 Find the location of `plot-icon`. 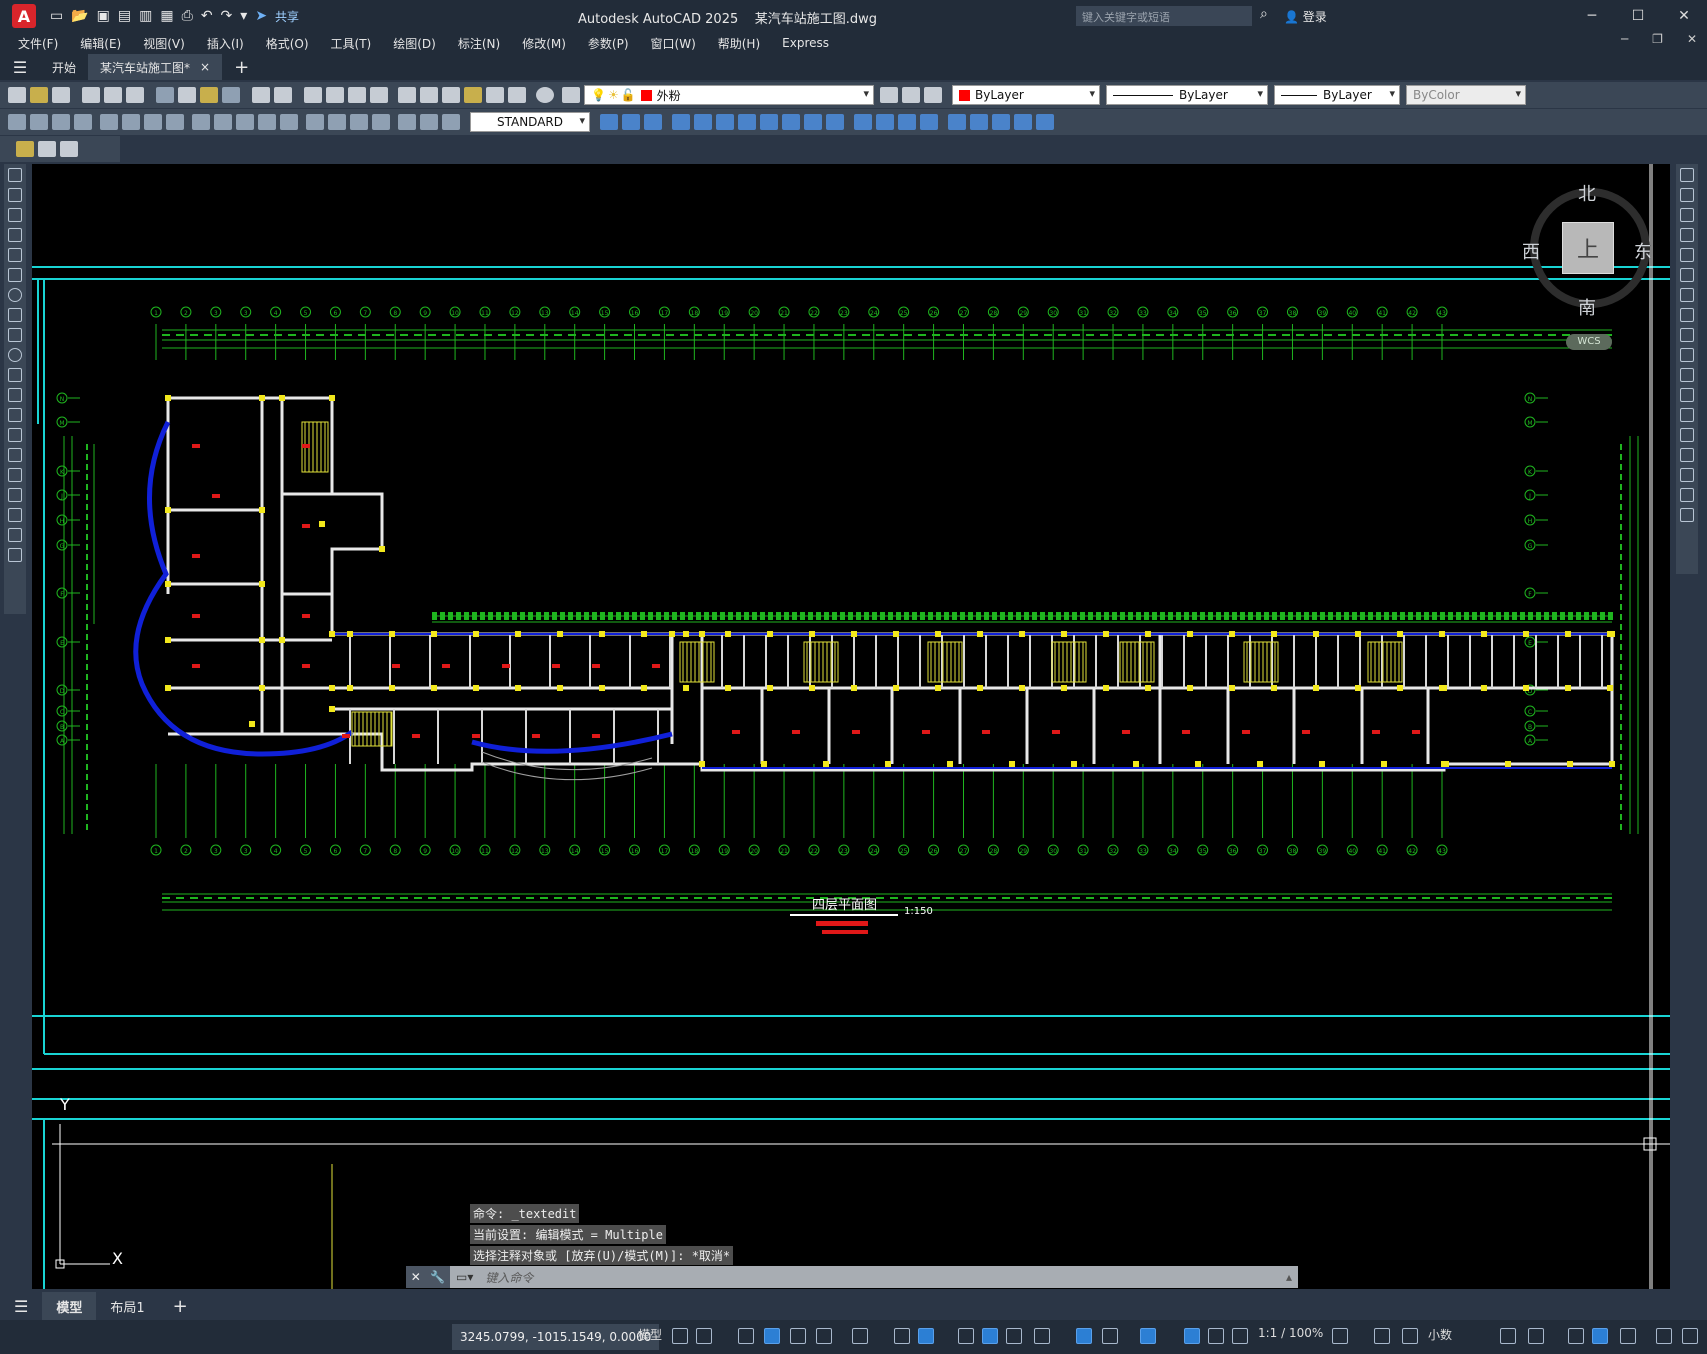

plot-icon is located at coordinates (91, 95).